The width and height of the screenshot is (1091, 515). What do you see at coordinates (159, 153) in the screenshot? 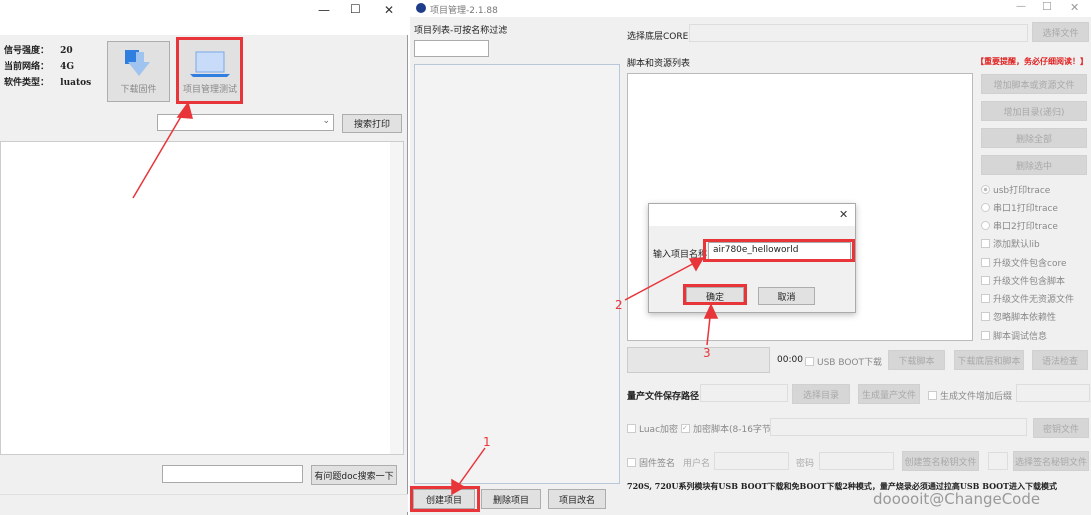
I see `arrow-to-project-manager` at bounding box center [159, 153].